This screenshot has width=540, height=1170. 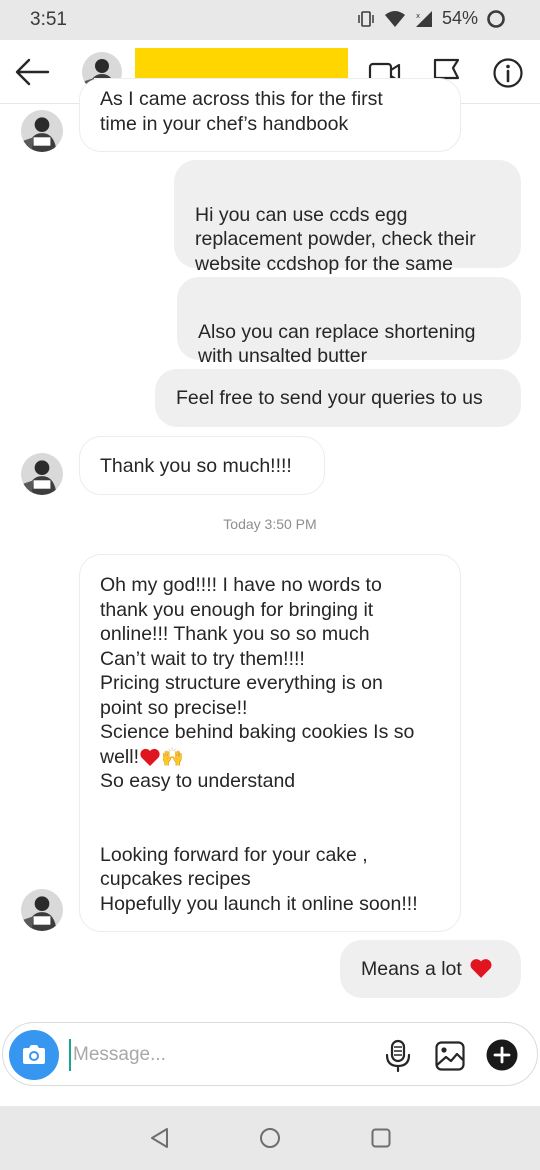 I want to click on system-navigation-bar, so click(x=270, y=1138).